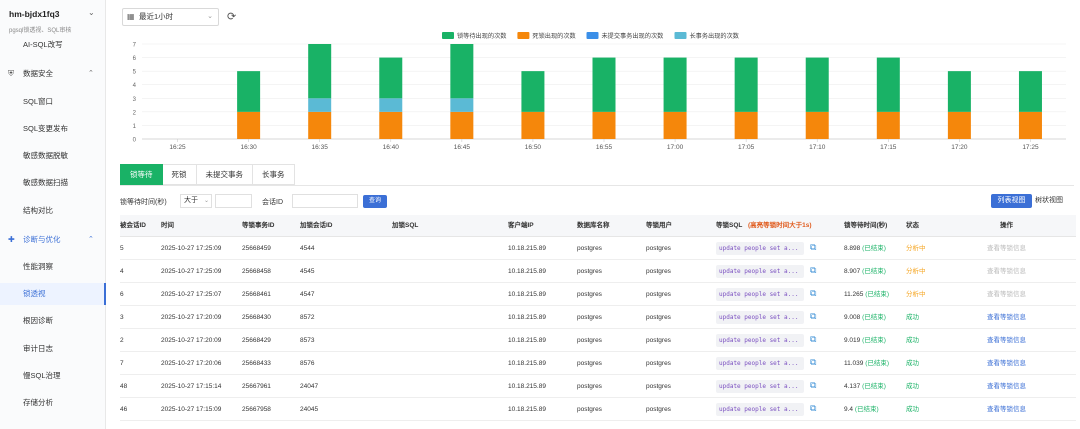 The height and width of the screenshot is (429, 1080). Describe the element at coordinates (854, 294) in the screenshot. I see `wait-seconds-value: 11.265` at that location.